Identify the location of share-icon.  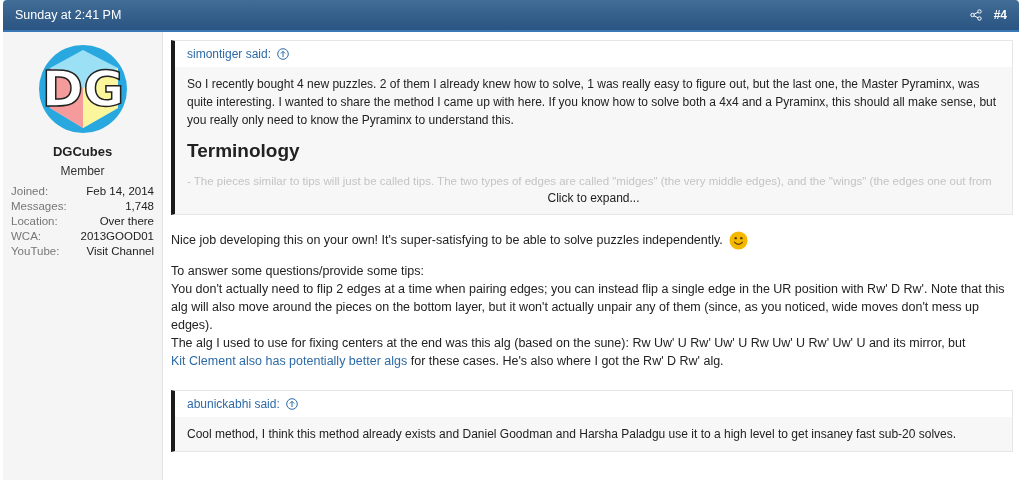
(975, 15).